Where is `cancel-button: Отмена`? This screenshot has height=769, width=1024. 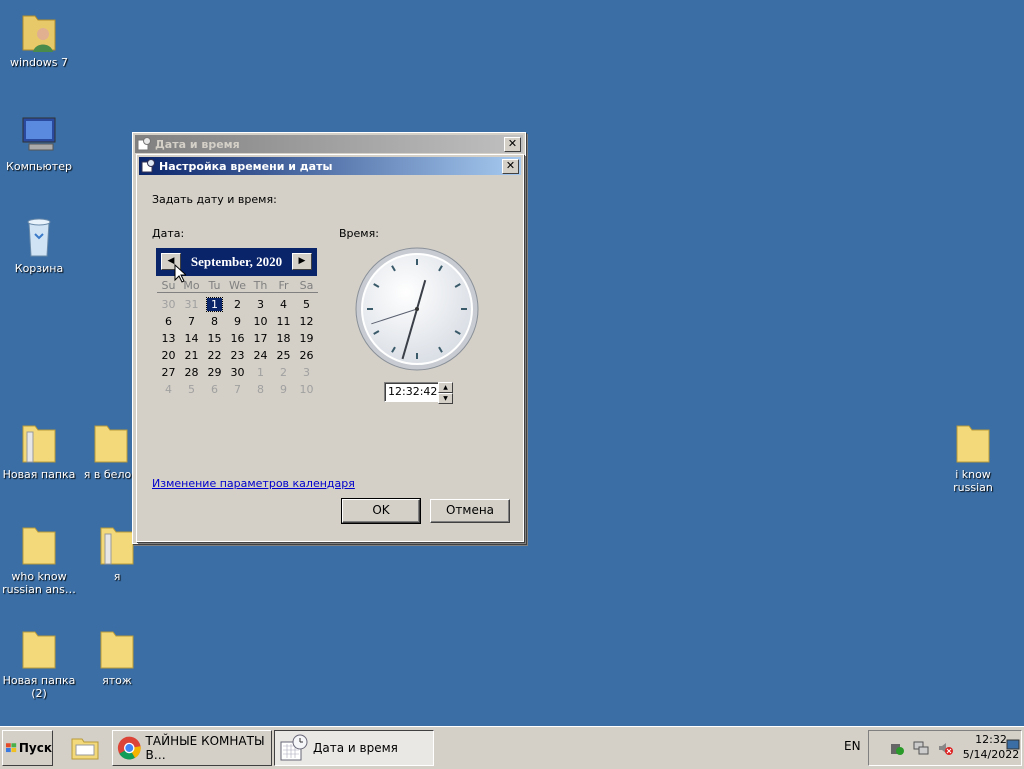 cancel-button: Отмена is located at coordinates (470, 511).